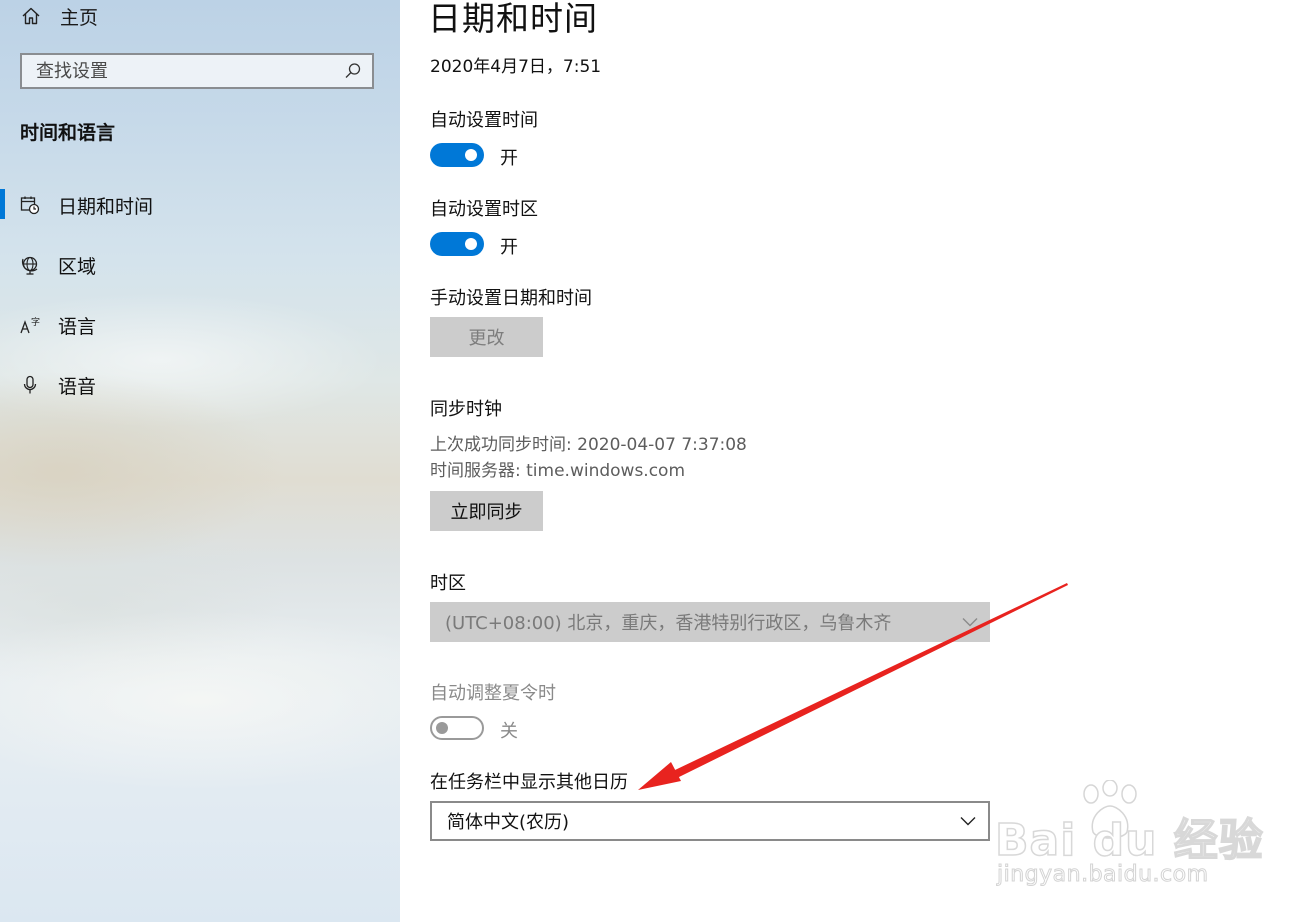  I want to click on time-server-text: 时间服务器: time.windows.com, so click(558, 471).